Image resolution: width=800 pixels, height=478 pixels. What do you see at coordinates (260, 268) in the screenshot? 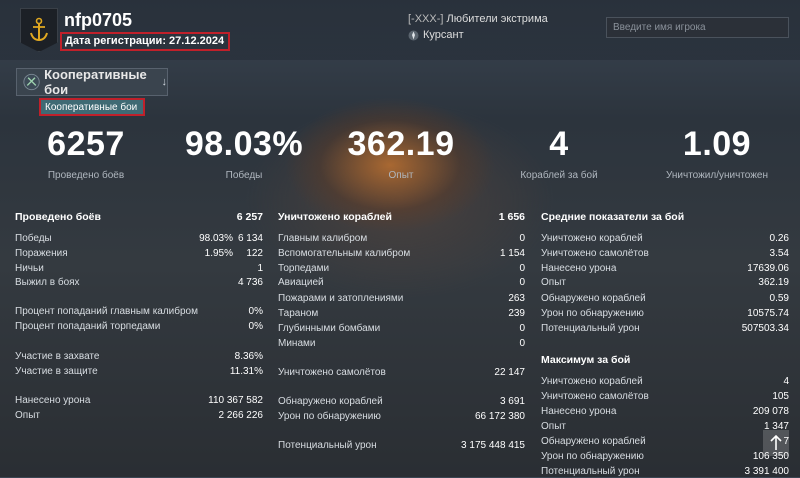
I see `stats-value: 1` at bounding box center [260, 268].